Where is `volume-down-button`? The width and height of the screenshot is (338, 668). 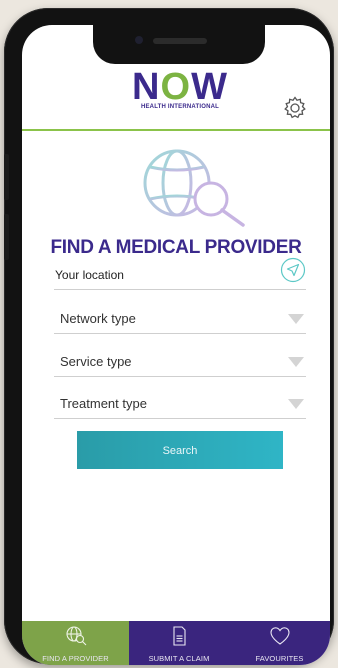 volume-down-button is located at coordinates (6, 237).